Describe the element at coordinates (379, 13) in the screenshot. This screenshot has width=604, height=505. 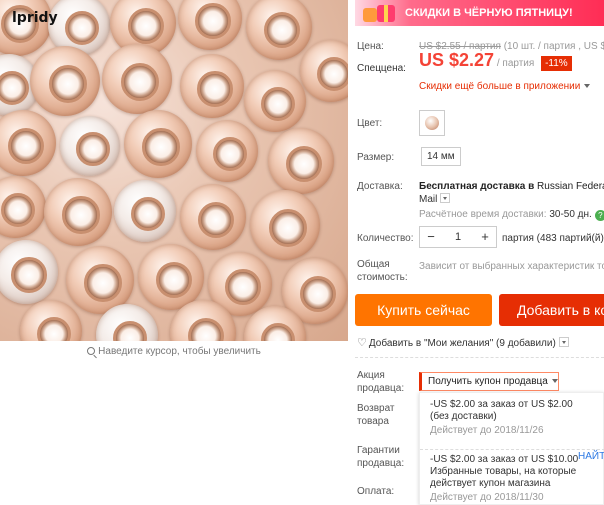
I see `gift-box-icon` at that location.